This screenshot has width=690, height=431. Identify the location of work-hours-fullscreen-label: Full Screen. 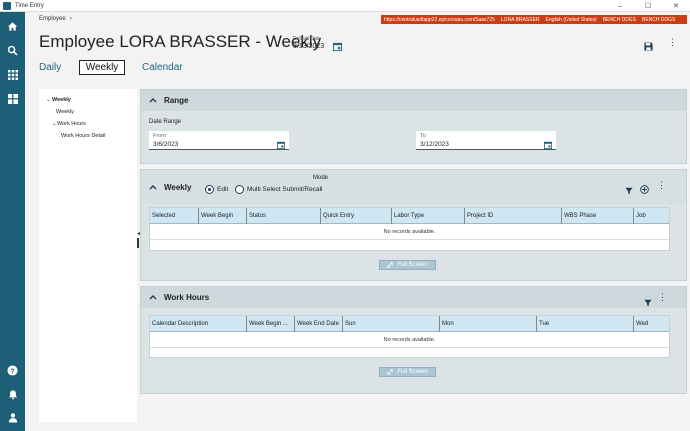
(412, 372).